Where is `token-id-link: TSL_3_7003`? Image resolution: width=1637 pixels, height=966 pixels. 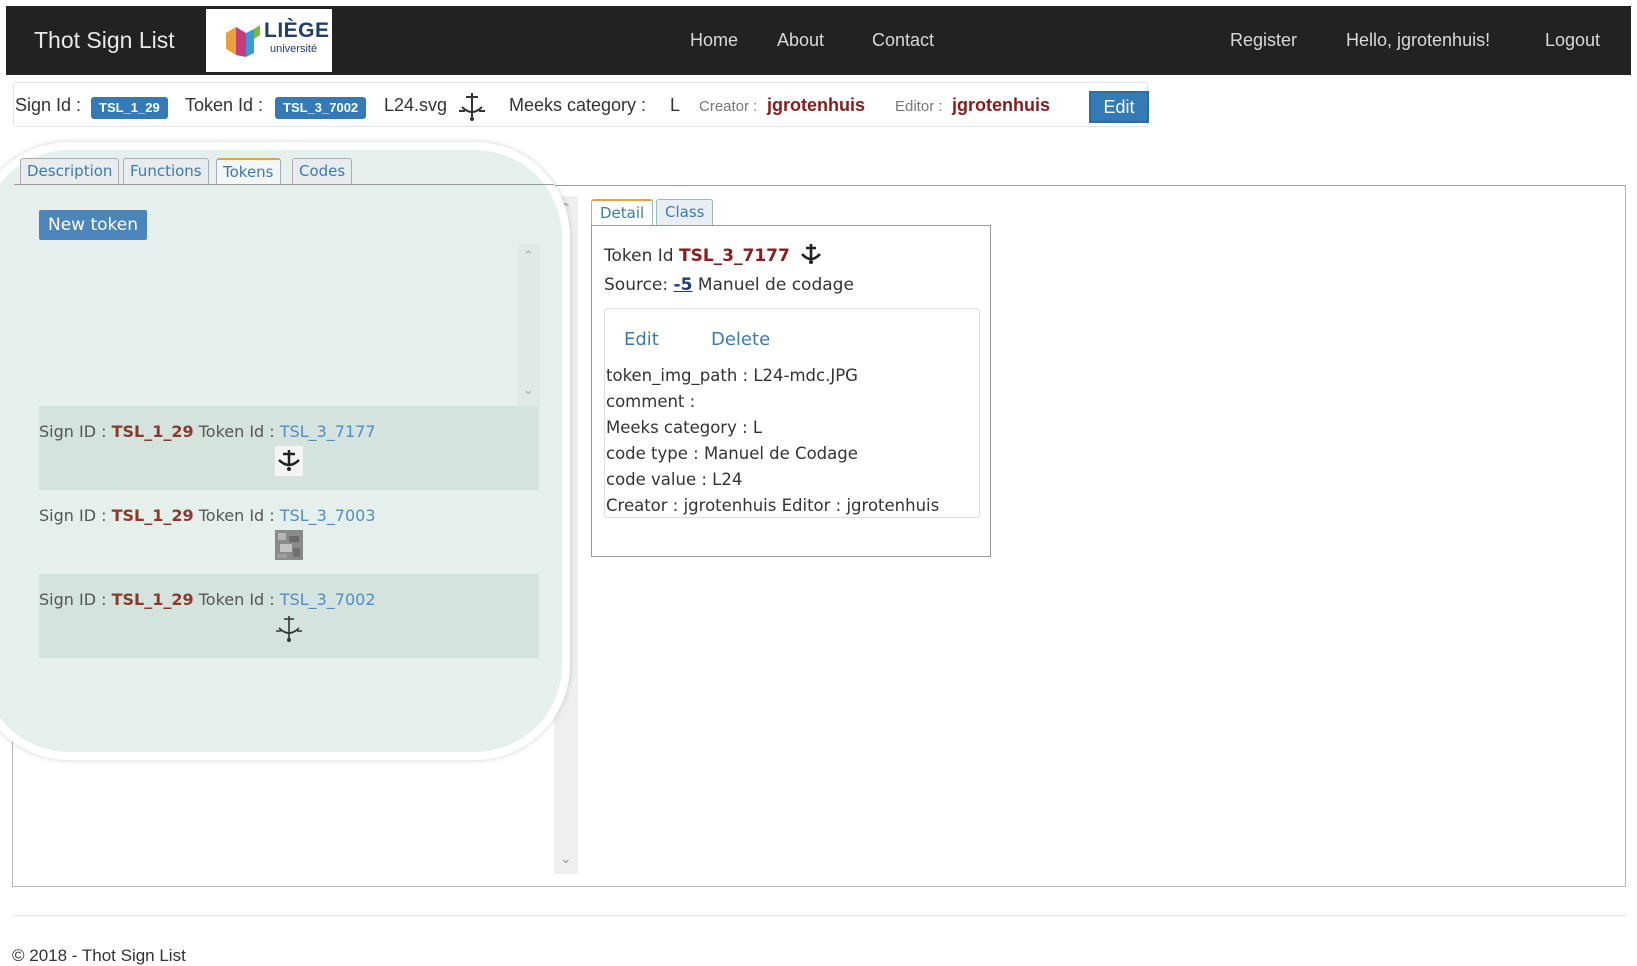
token-id-link: TSL_3_7003 is located at coordinates (328, 515).